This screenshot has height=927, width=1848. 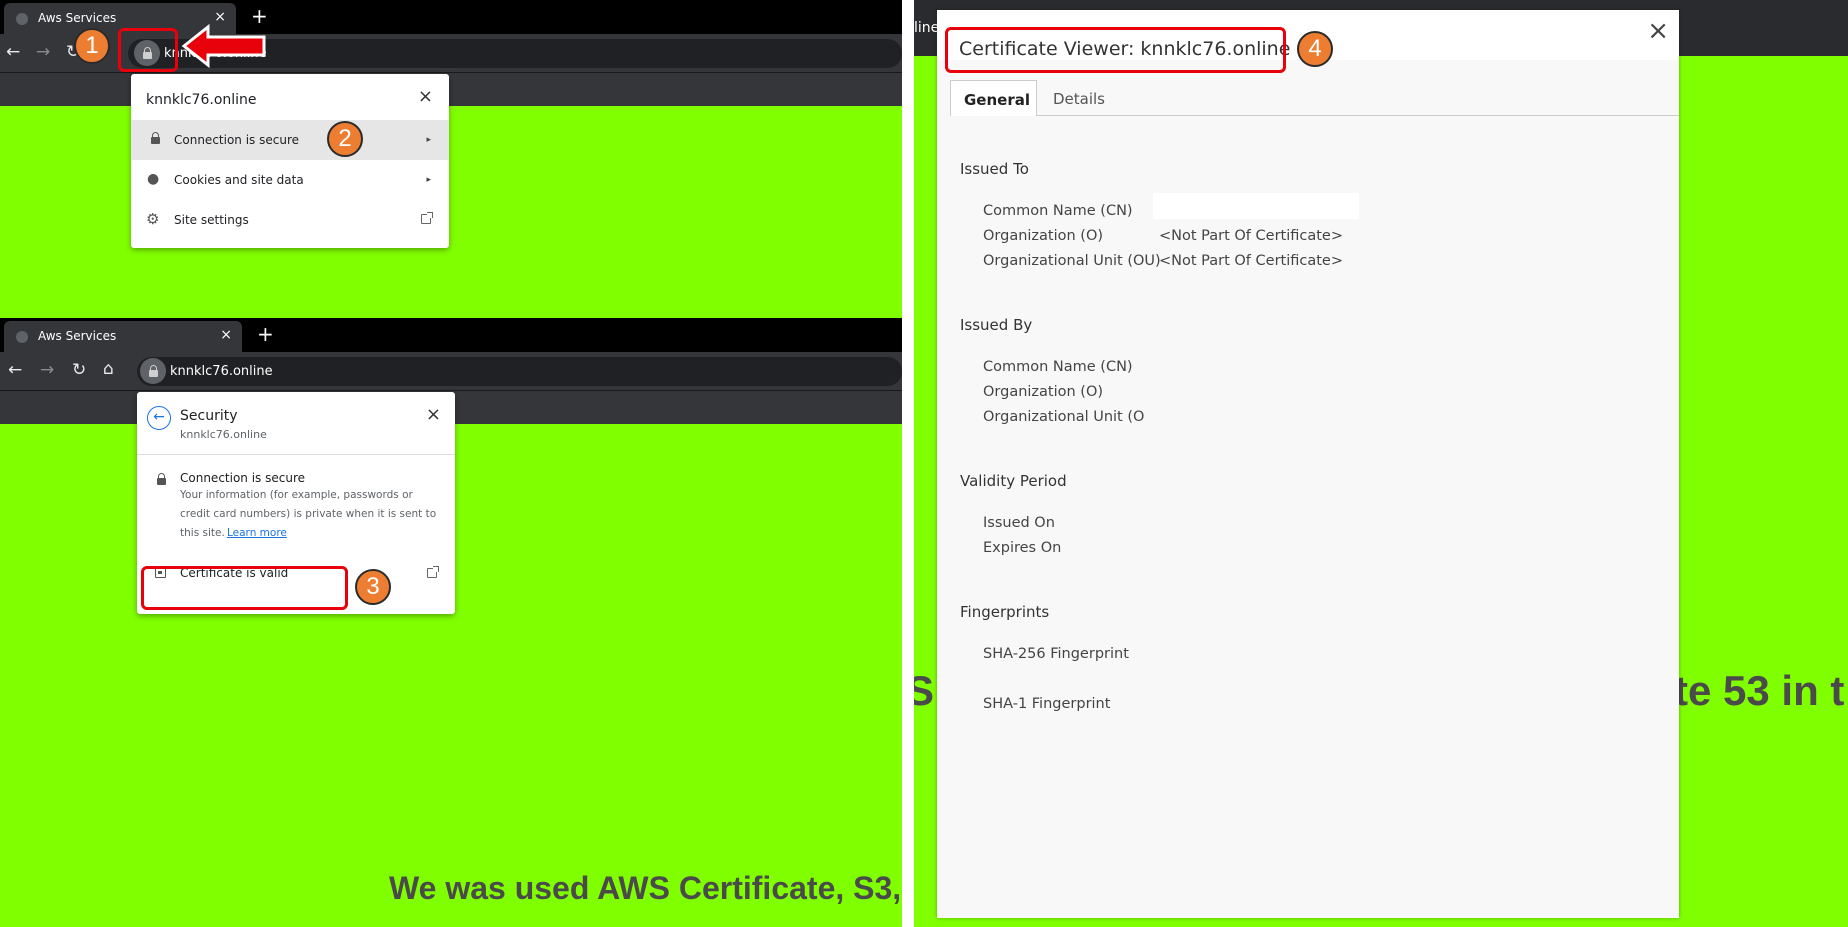 I want to click on step-badge-1: 1, so click(x=92, y=46).